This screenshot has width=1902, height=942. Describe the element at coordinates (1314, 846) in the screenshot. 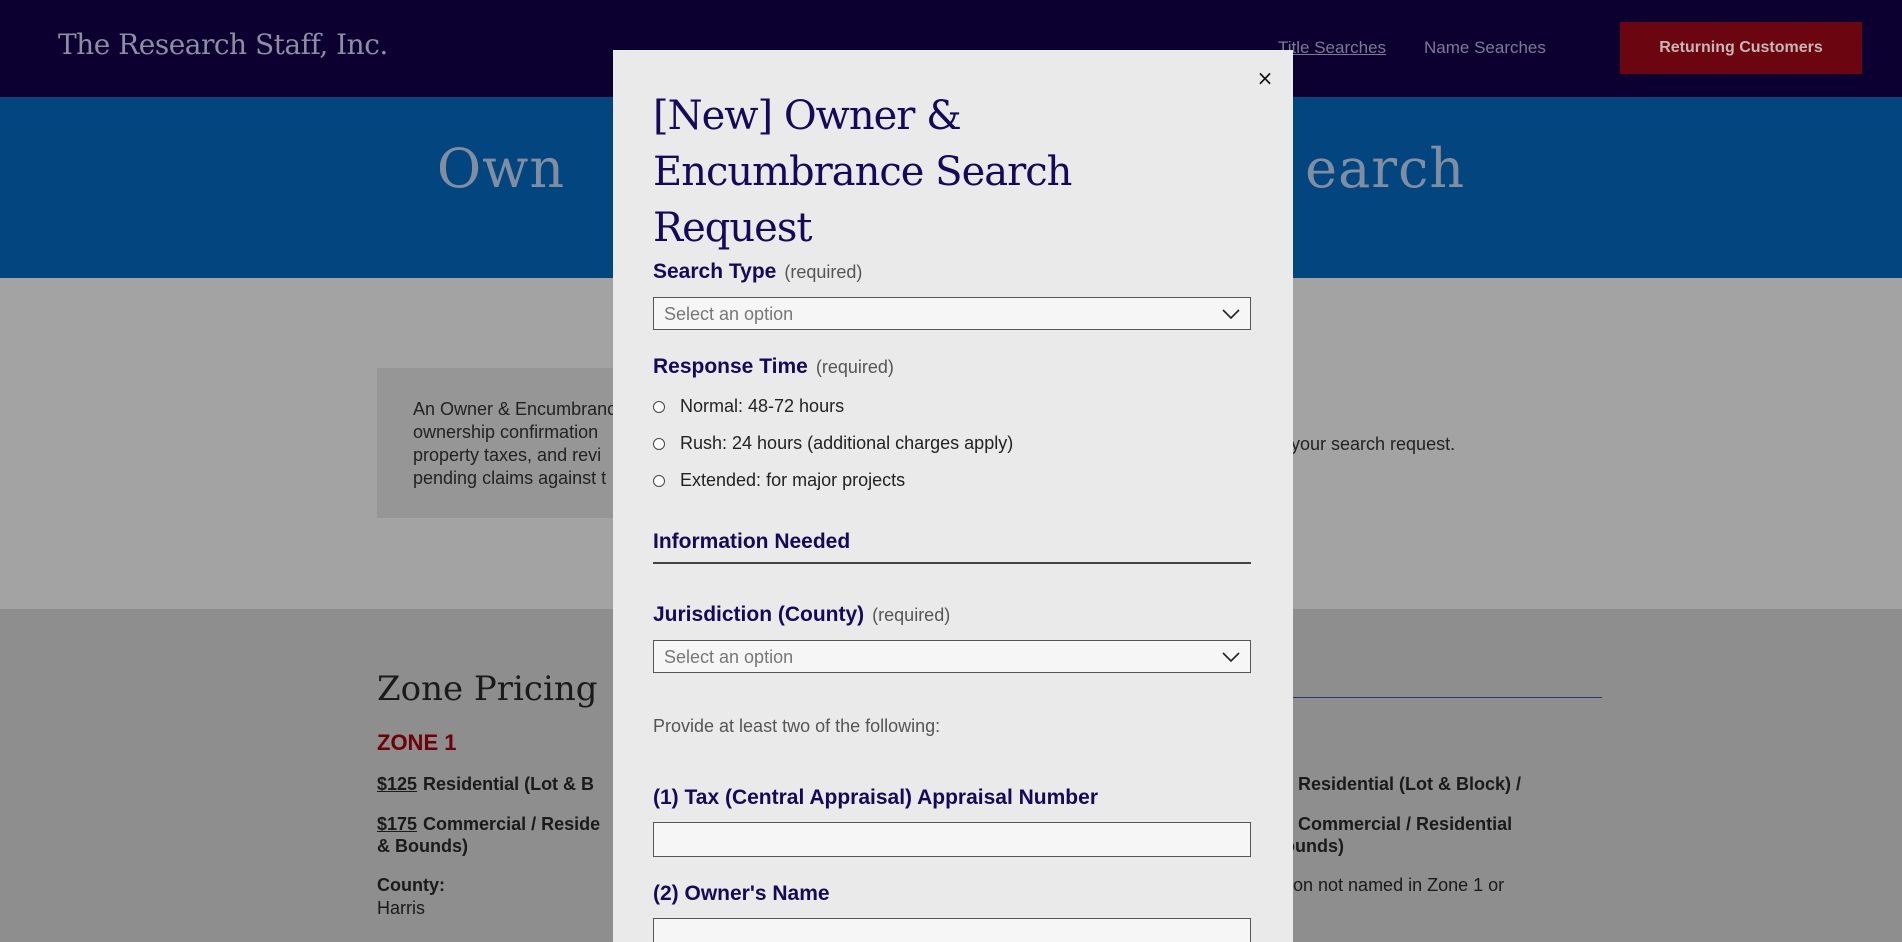

I see `price-description-right-continued: ounds)` at that location.